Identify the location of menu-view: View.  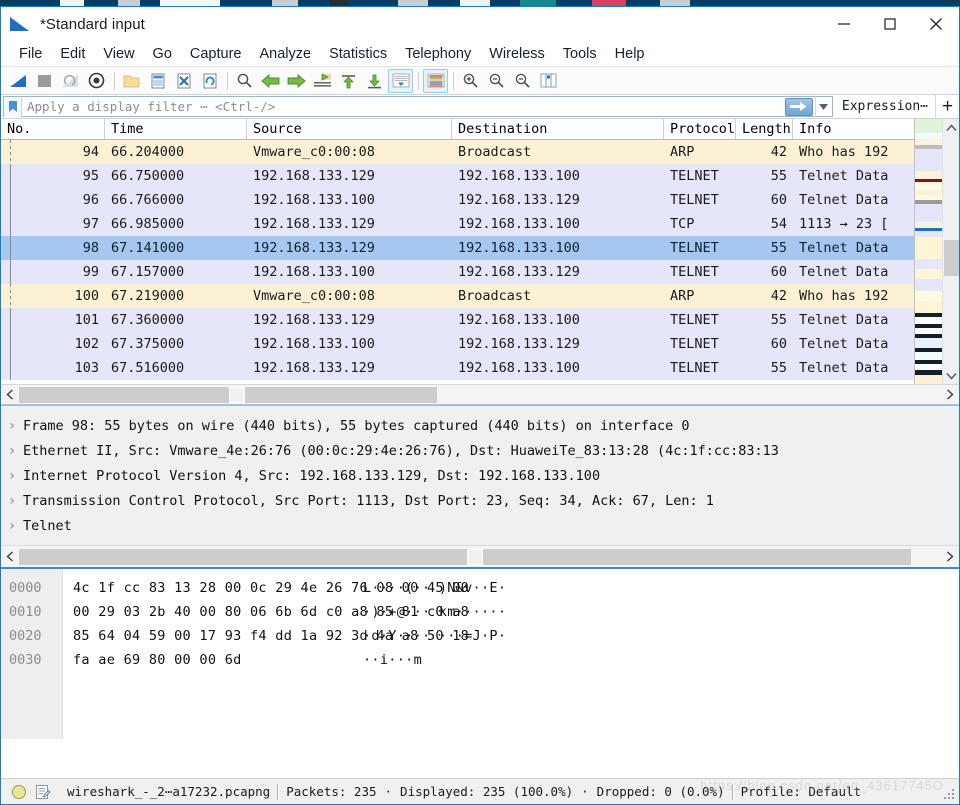
(118, 54).